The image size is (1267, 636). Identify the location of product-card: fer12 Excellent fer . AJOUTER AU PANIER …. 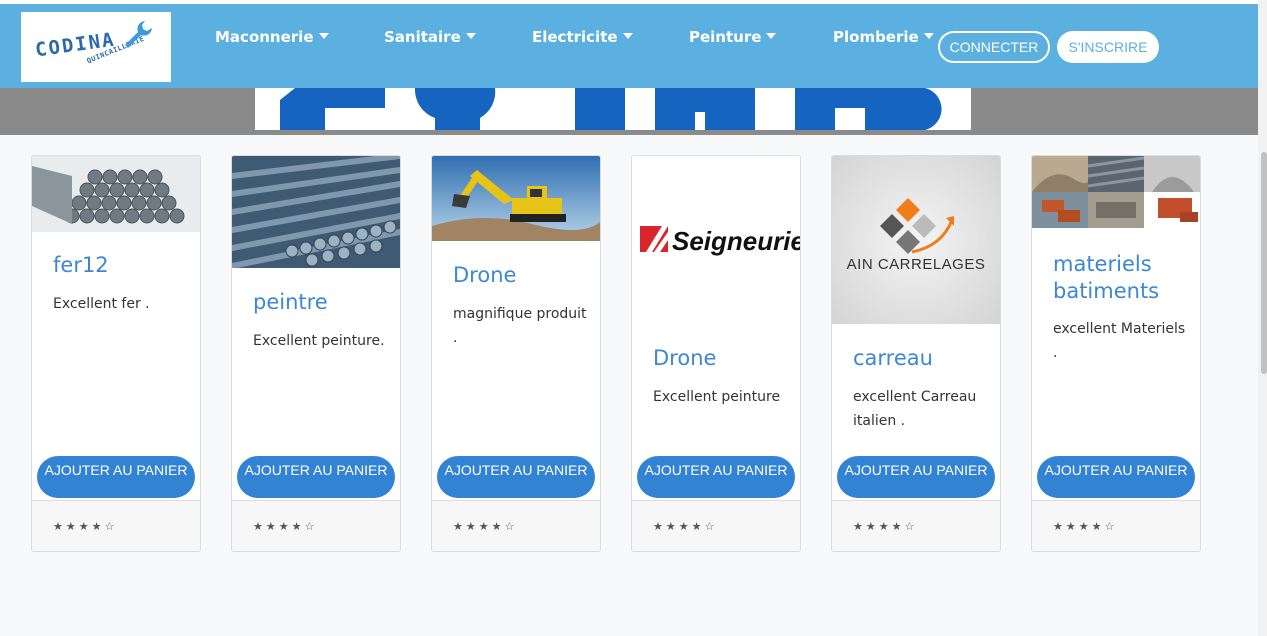
(116, 353).